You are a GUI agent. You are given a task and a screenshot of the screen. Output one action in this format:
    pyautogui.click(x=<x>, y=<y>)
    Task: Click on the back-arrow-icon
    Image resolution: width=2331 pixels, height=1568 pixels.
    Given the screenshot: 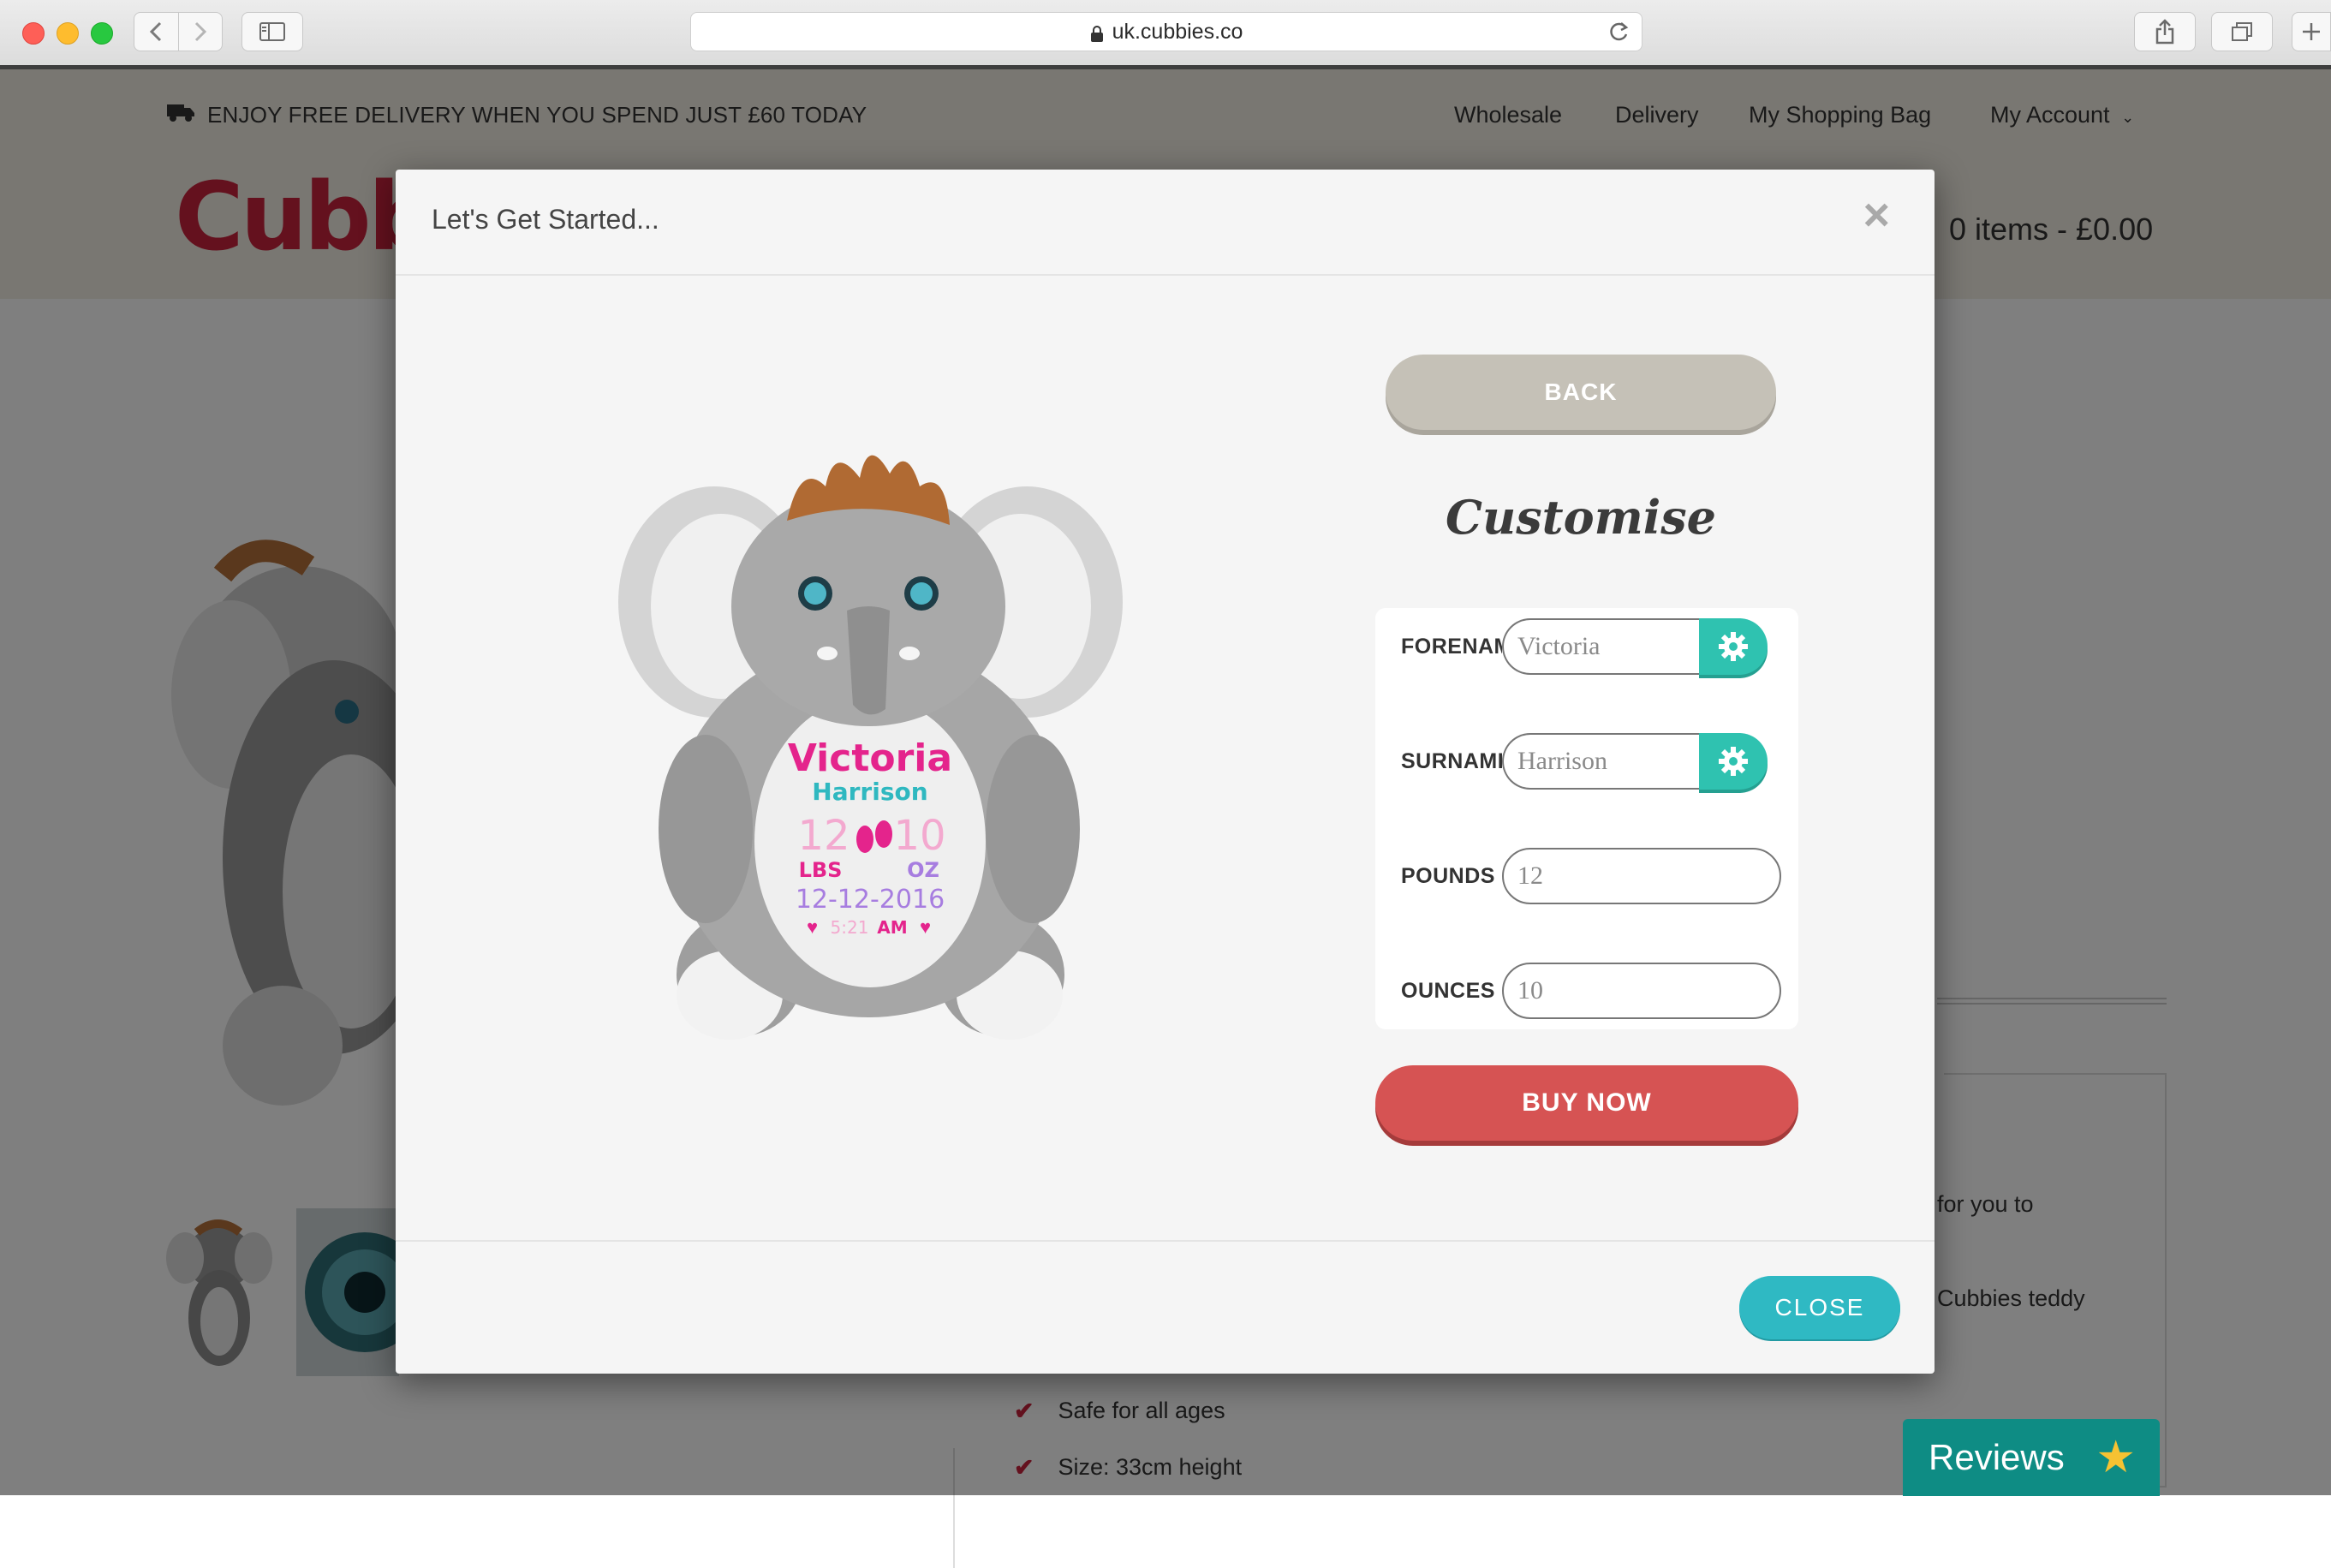 What is the action you would take?
    pyautogui.click(x=156, y=32)
    